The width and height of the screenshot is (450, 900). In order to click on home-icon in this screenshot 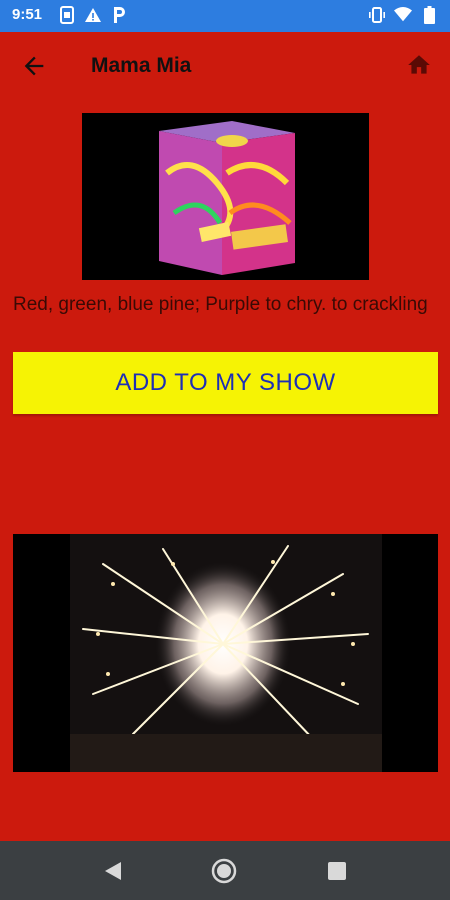, I will do `click(419, 64)`.